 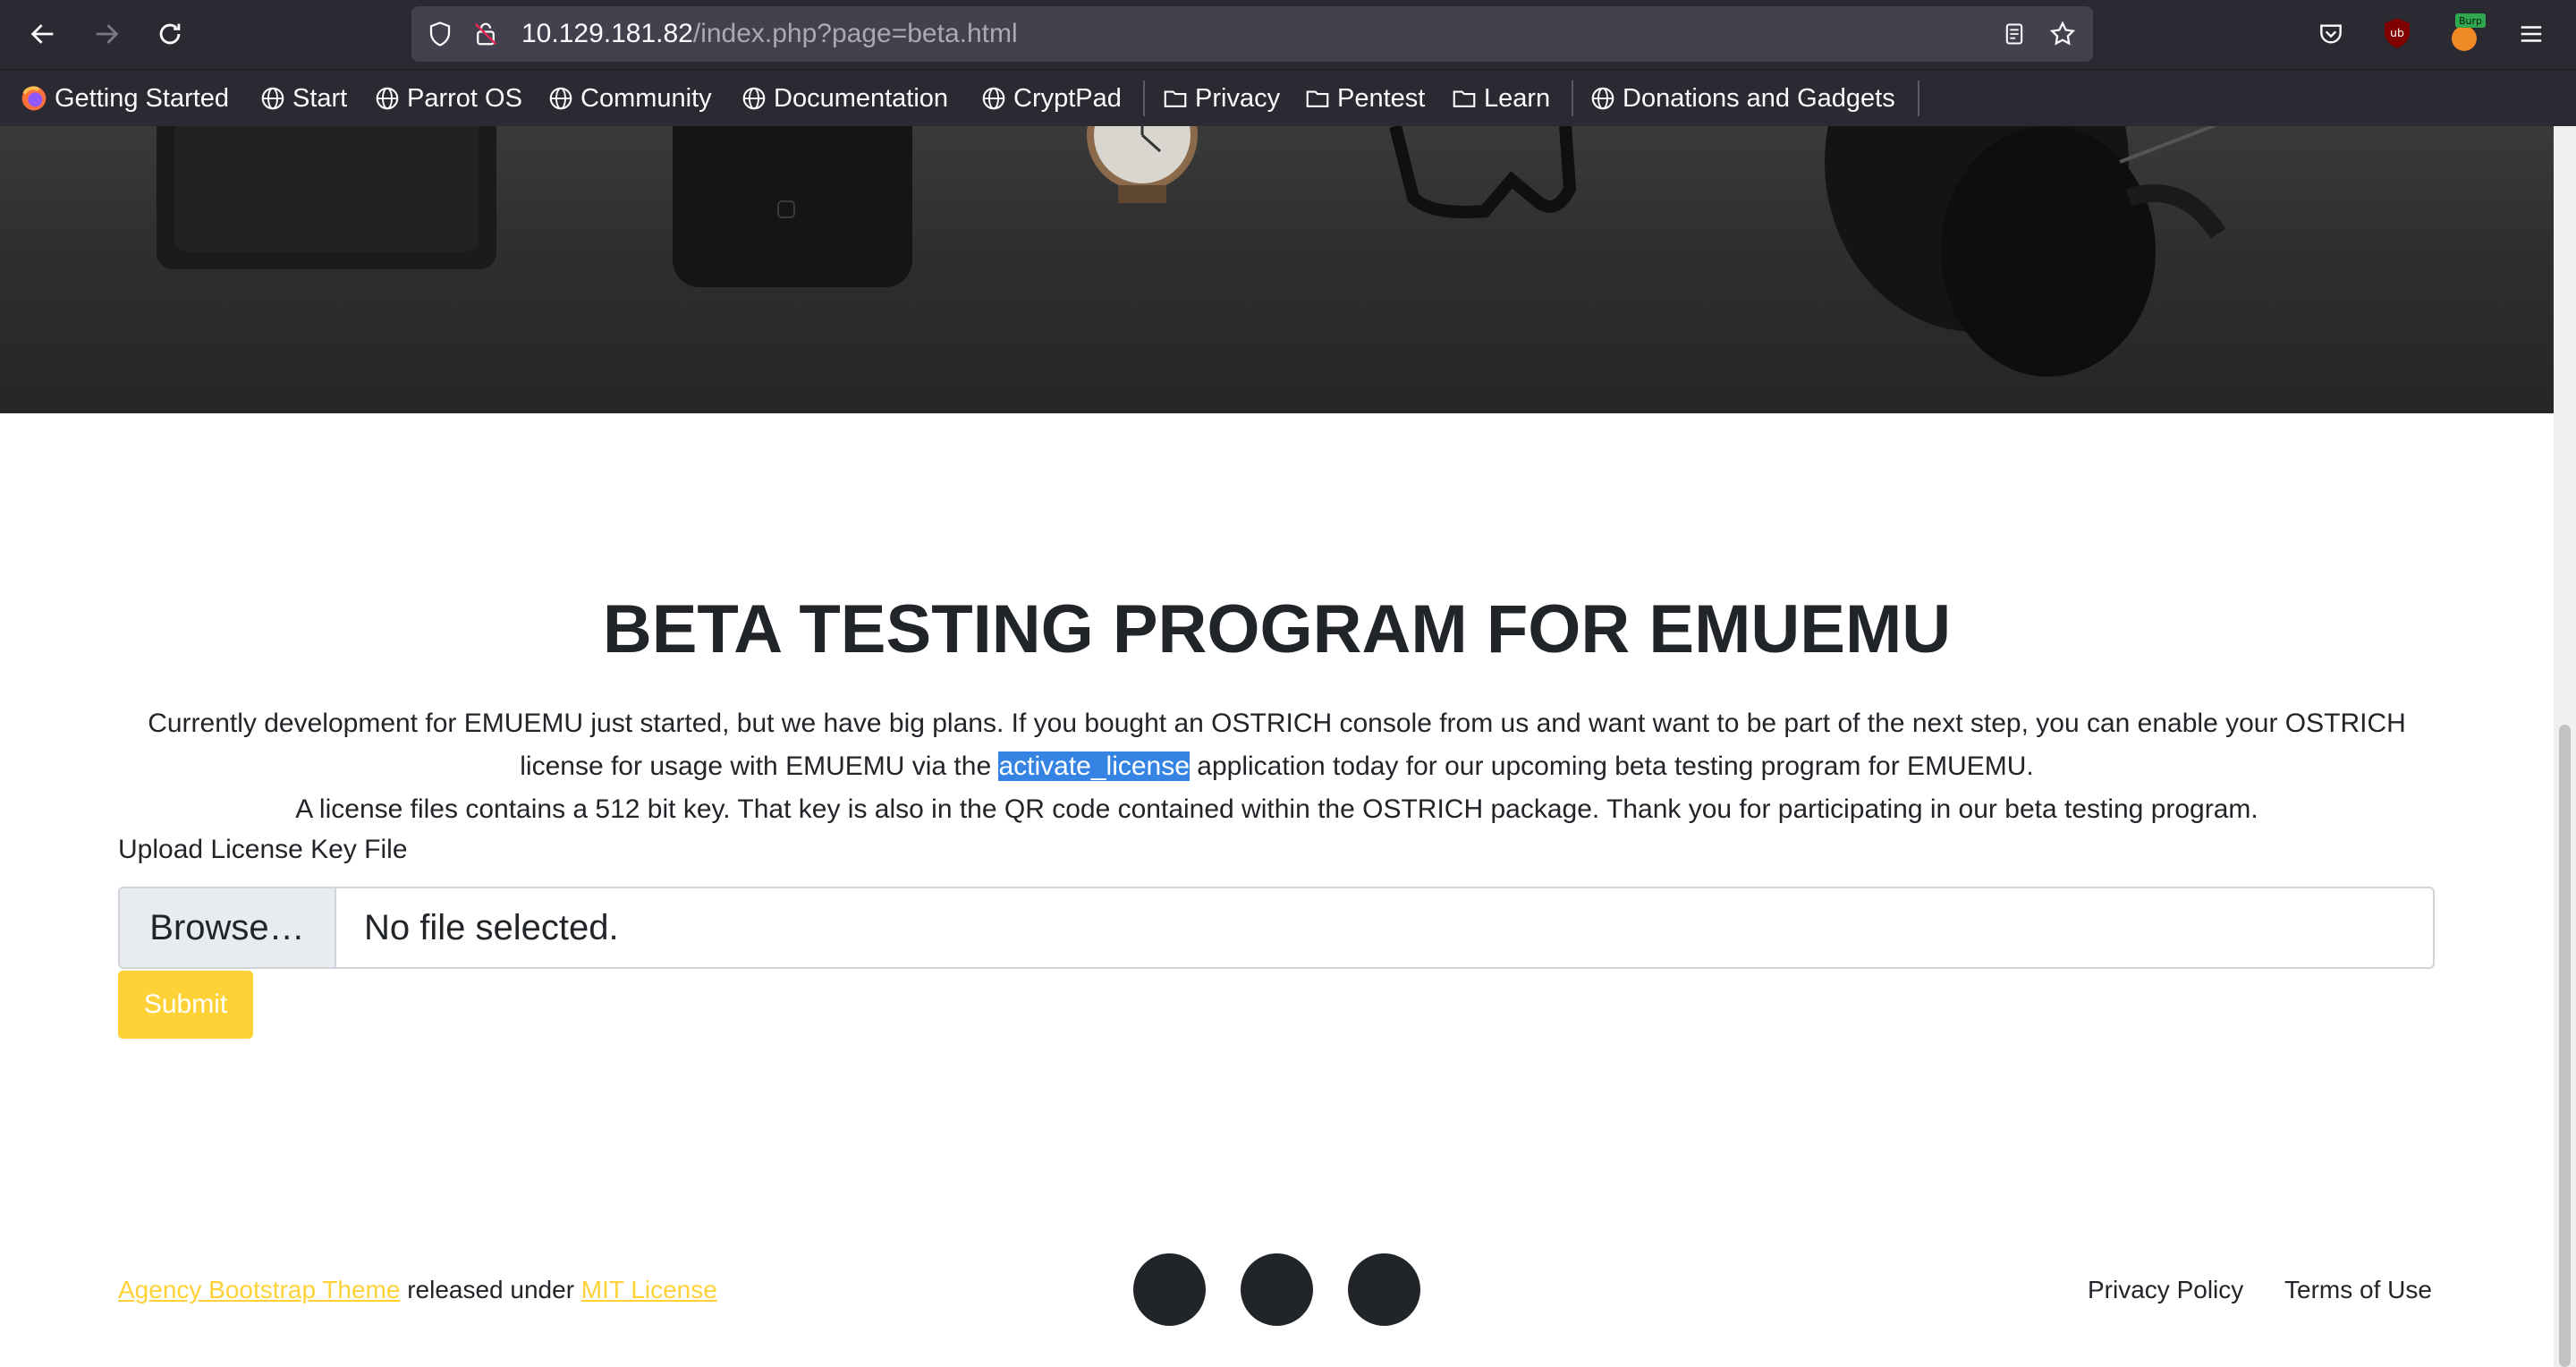 I want to click on released-text: released under, so click(x=490, y=1290).